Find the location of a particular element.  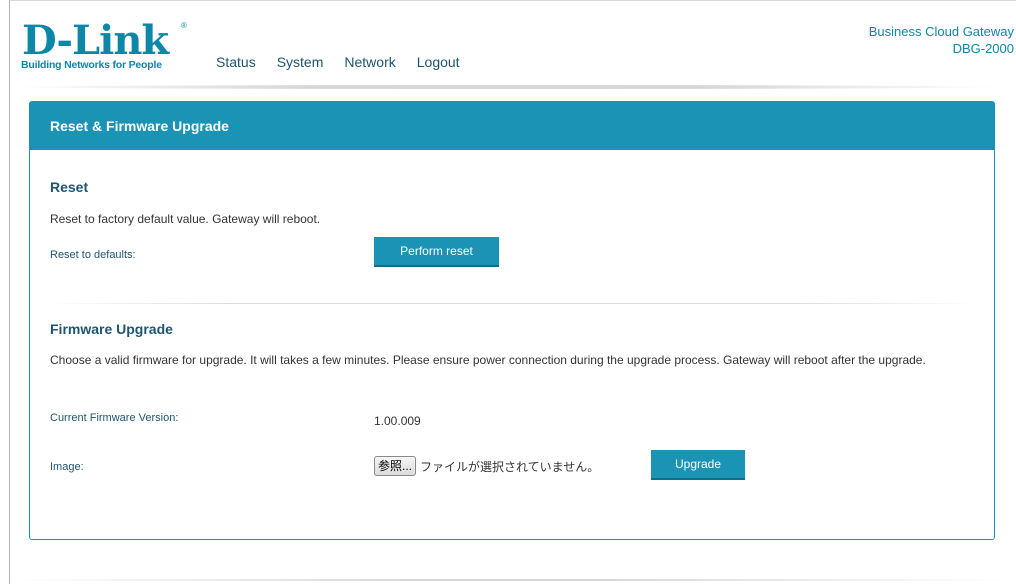

panel-title: Reset & Firmware Upgrade is located at coordinates (512, 126).